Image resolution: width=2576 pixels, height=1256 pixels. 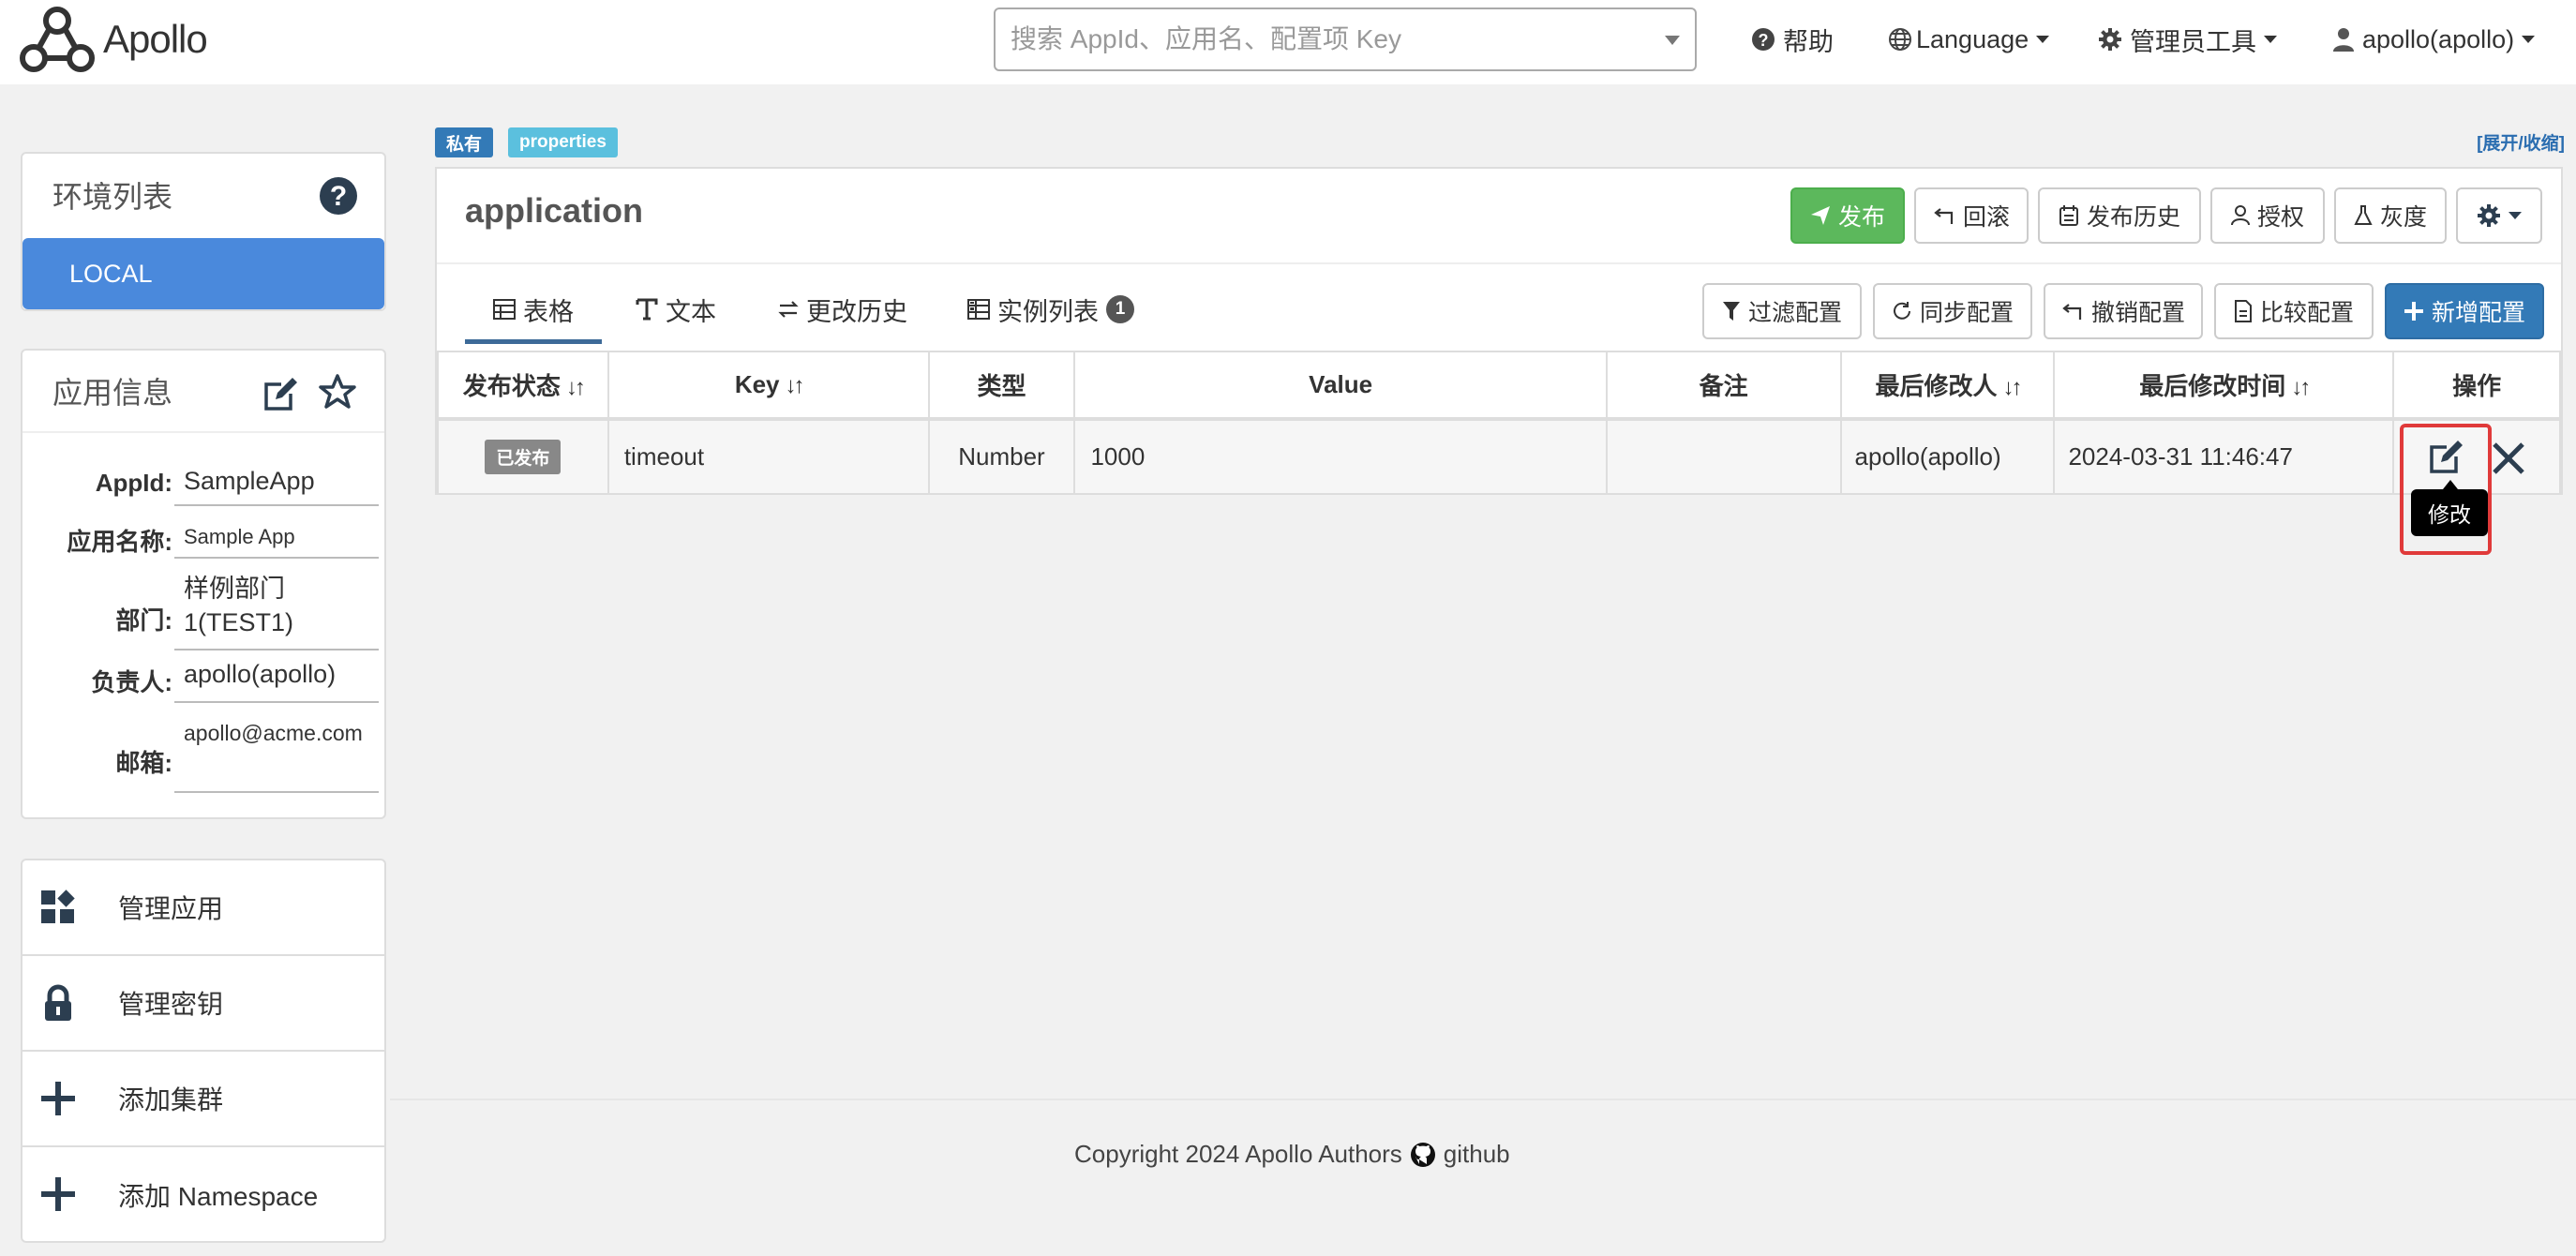 I want to click on nav-help-label: 帮助, so click(x=1808, y=42).